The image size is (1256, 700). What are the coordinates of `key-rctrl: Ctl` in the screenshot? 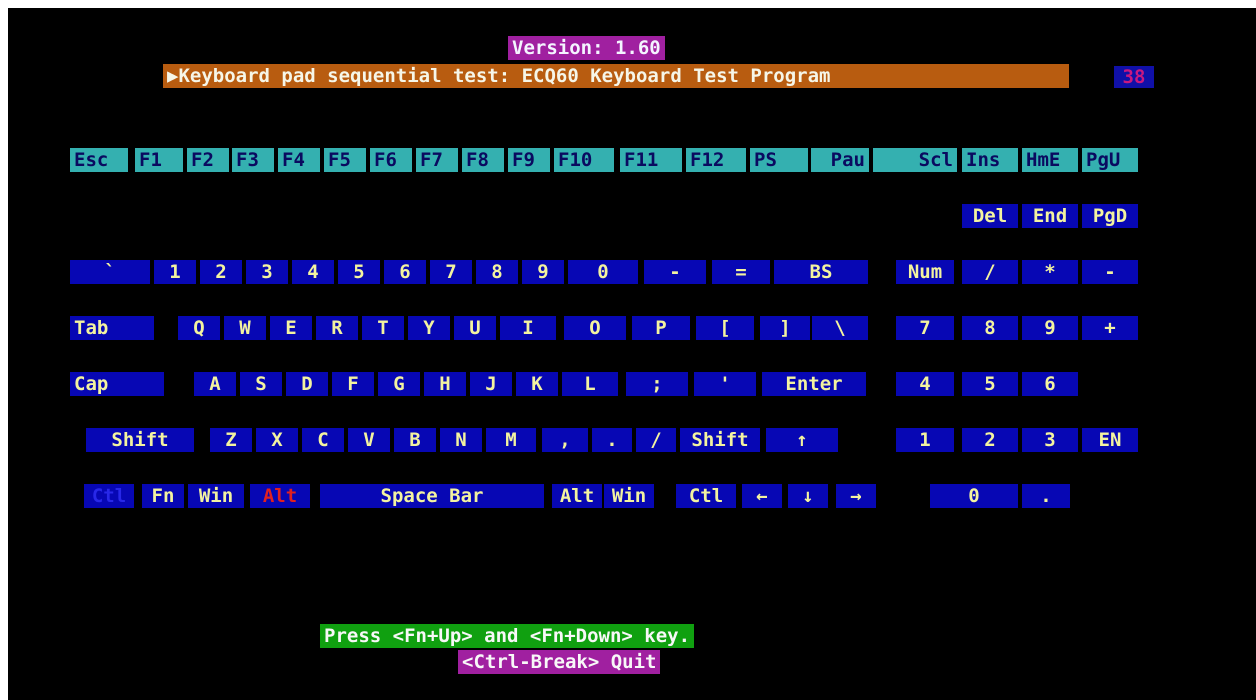 It's located at (706, 496).